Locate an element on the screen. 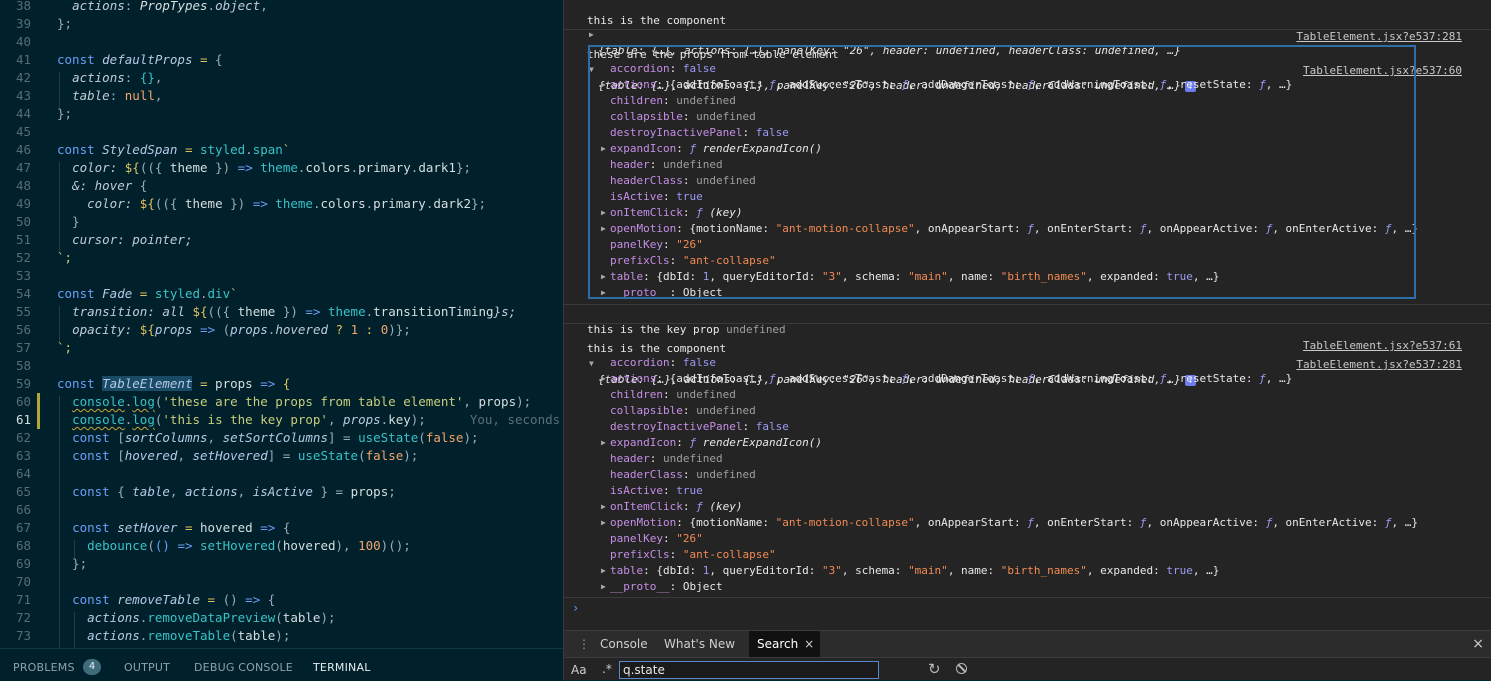 Image resolution: width=1491 pixels, height=681 pixels. props-tree-row: isActive: true is located at coordinates (1027, 197).